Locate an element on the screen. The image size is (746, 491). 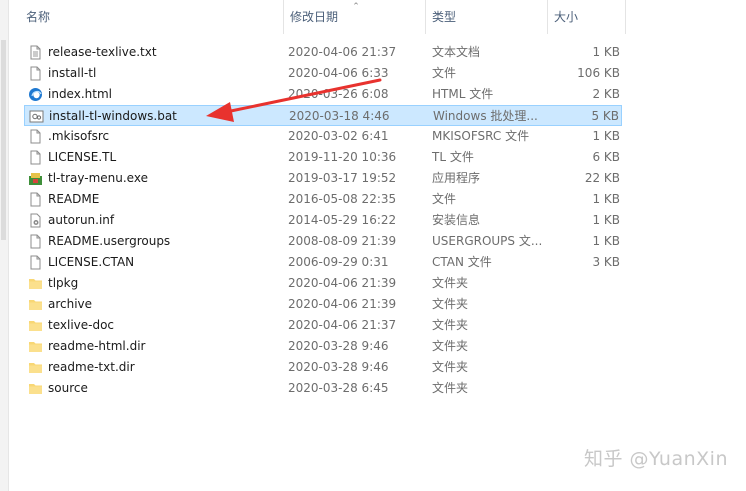
file-date: 2020-03-18 4:46 is located at coordinates (339, 116).